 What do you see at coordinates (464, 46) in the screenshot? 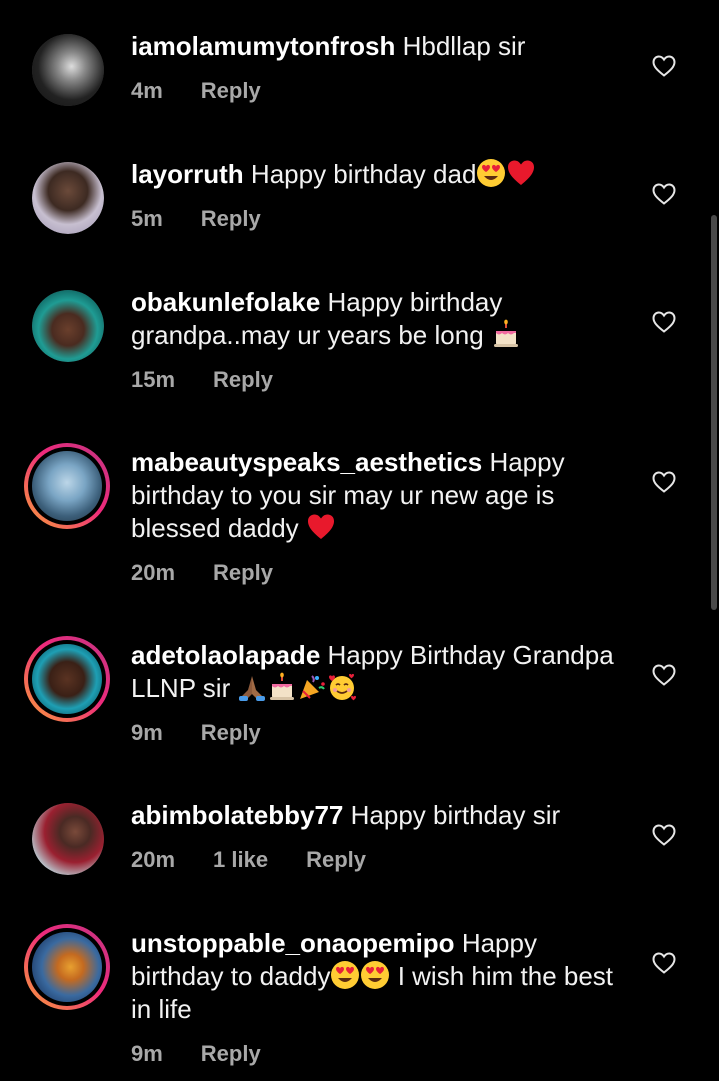
I see `comment-body: Hbdllap sir` at bounding box center [464, 46].